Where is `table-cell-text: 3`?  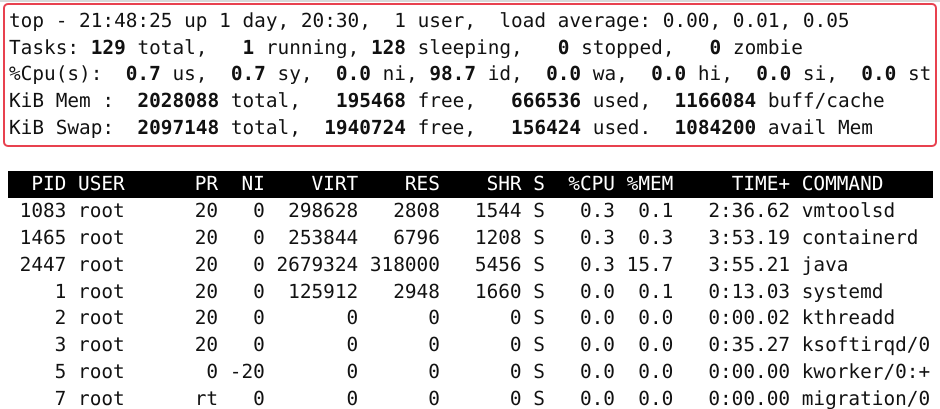 table-cell-text: 3 is located at coordinates (60, 345).